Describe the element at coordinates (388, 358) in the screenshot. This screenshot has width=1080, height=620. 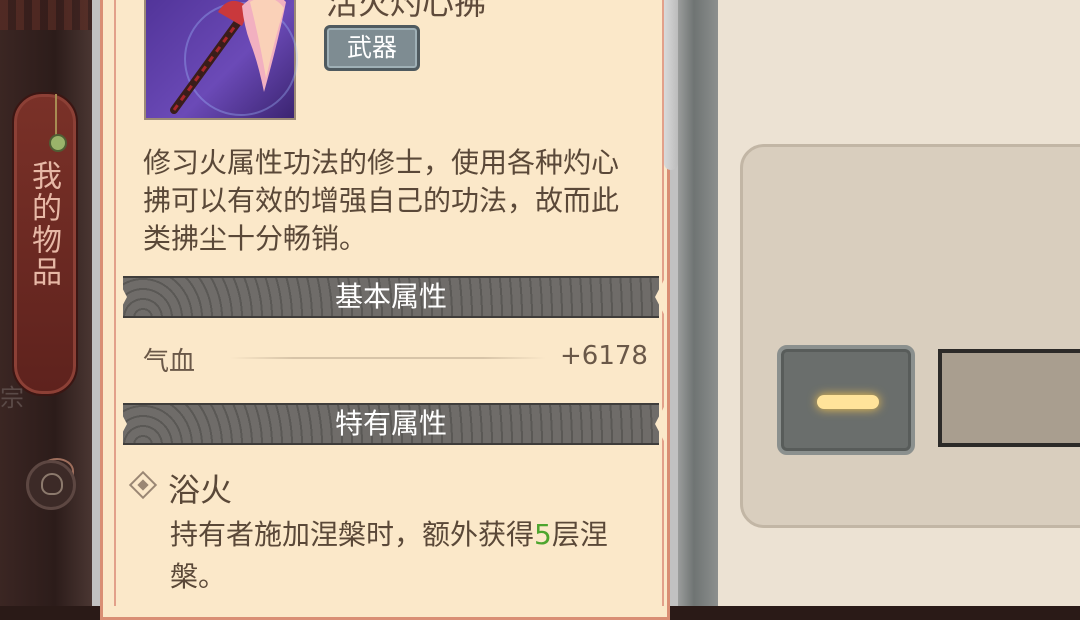
I see `stat-divider` at that location.